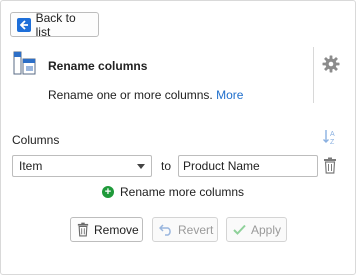 This screenshot has height=275, width=356. Describe the element at coordinates (24, 24) in the screenshot. I see `back-arrow-icon` at that location.